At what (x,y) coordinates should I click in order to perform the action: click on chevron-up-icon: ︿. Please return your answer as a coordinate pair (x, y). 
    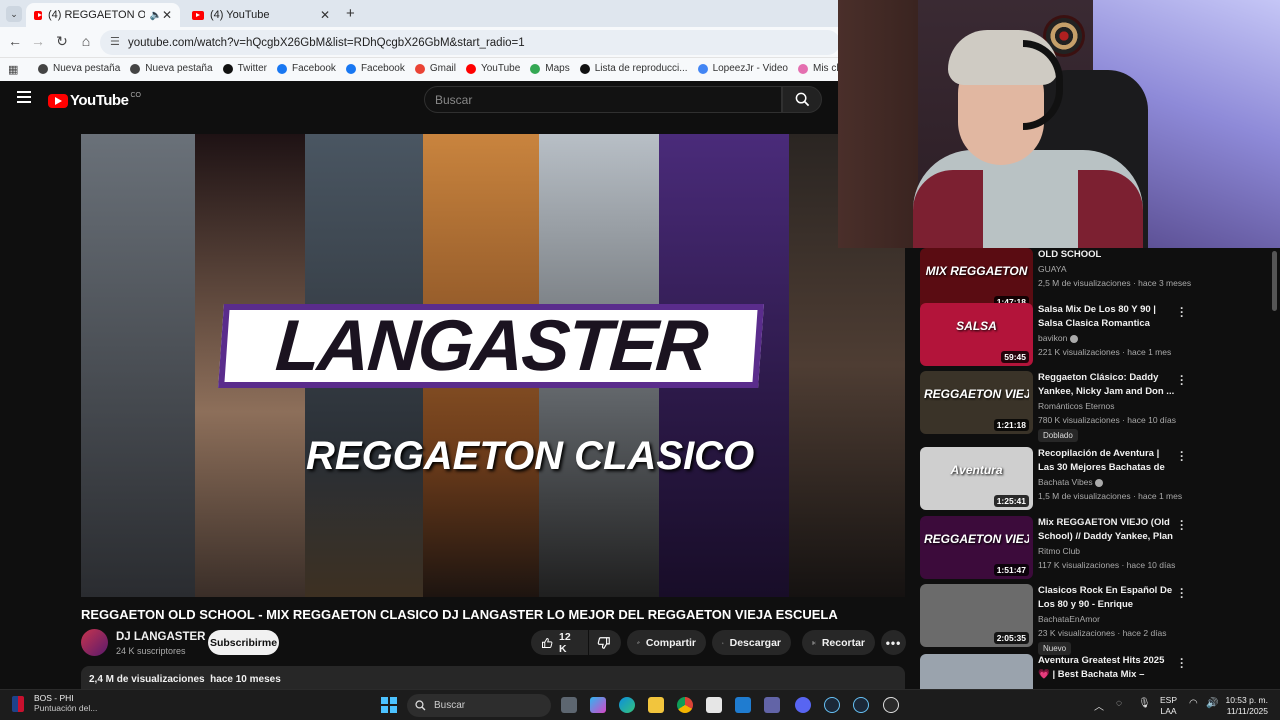
    Looking at the image, I should click on (1099, 705).